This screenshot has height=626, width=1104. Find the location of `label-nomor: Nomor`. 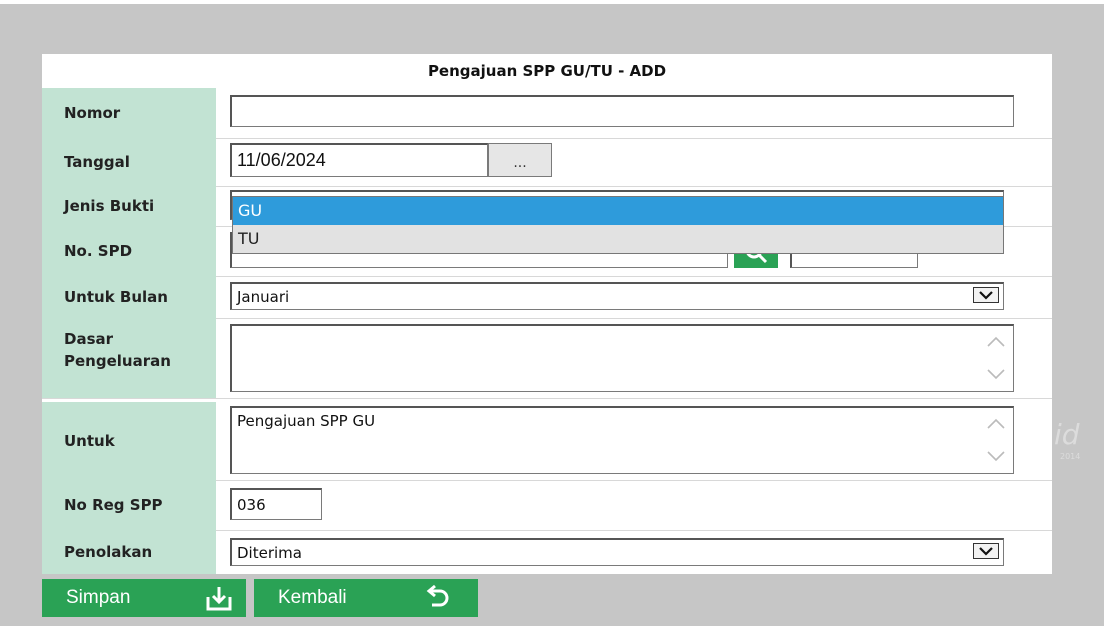

label-nomor: Nomor is located at coordinates (129, 113).